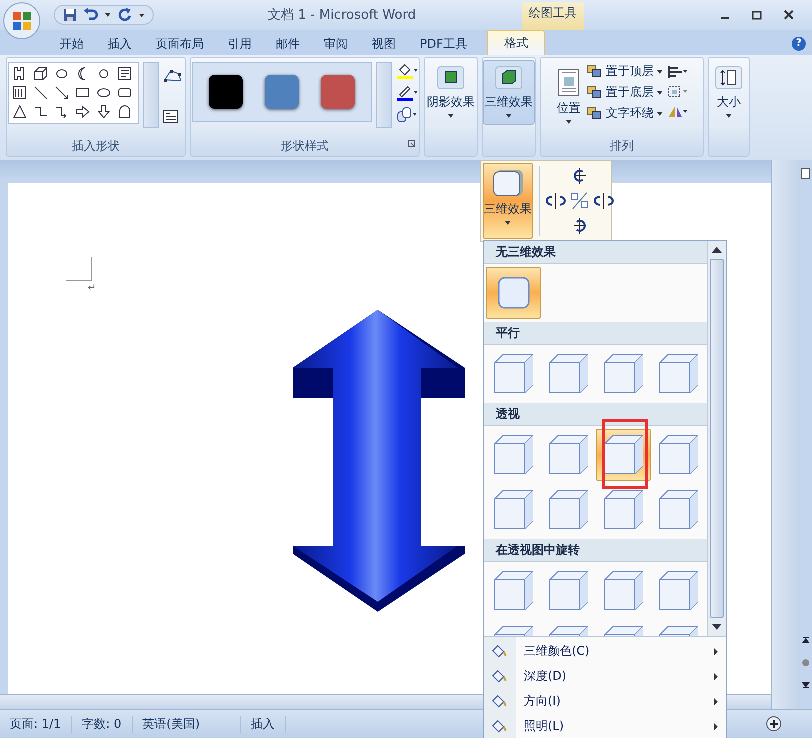 This screenshot has width=812, height=738. I want to click on tilt-left-icon, so click(556, 201).